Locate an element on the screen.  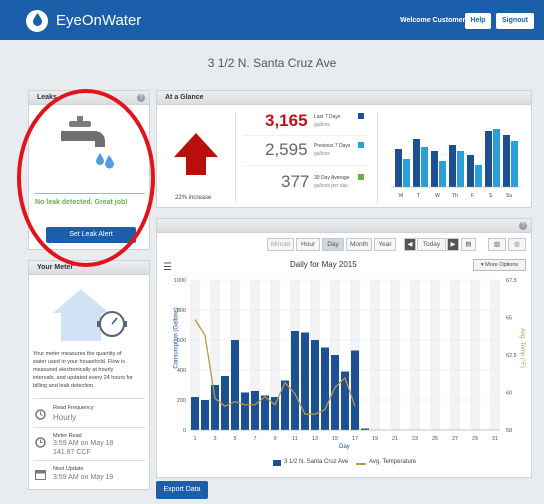
x-tick-label: 21 is located at coordinates (395, 439).